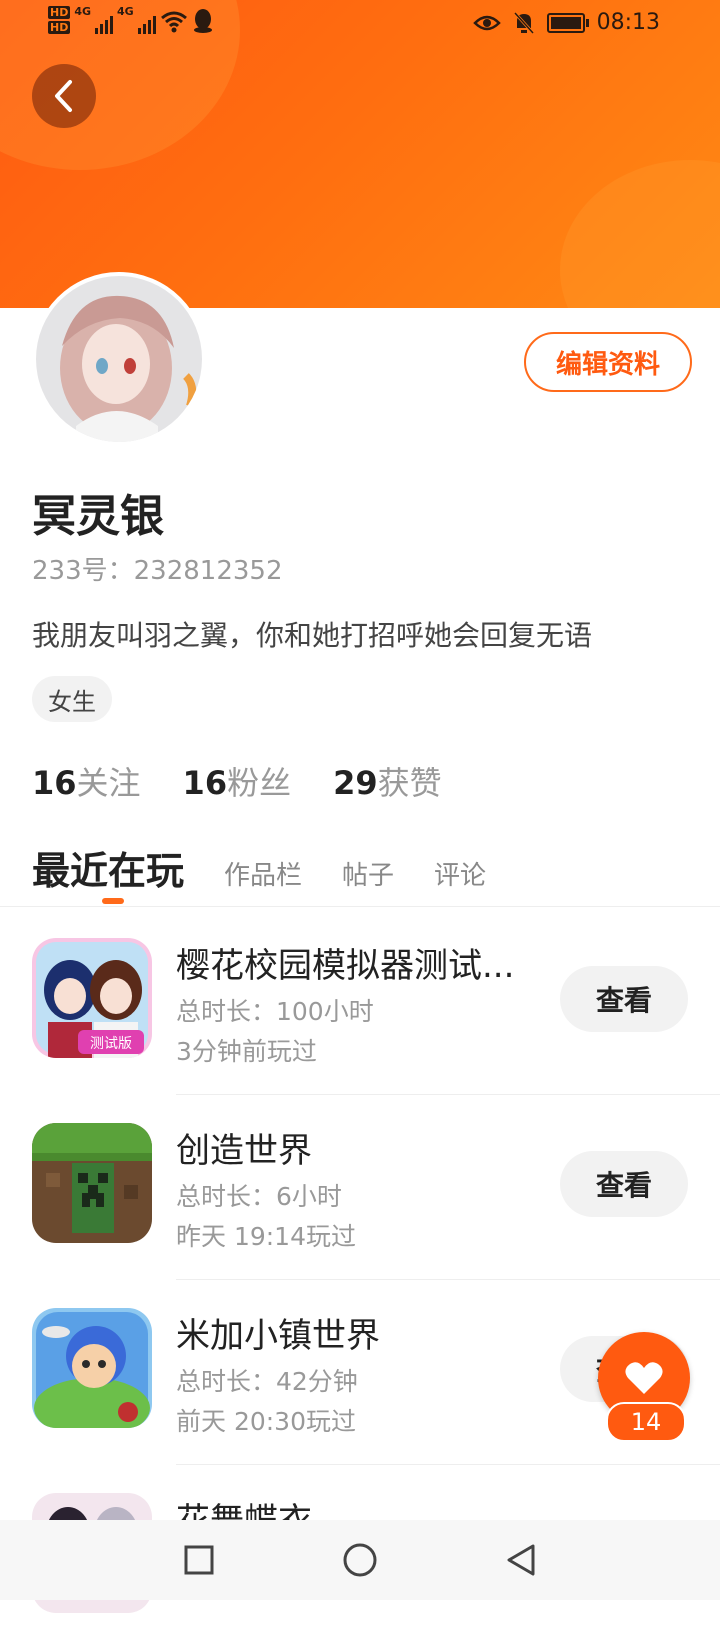 The width and height of the screenshot is (720, 1650). I want to click on status-time: 08:13, so click(628, 22).